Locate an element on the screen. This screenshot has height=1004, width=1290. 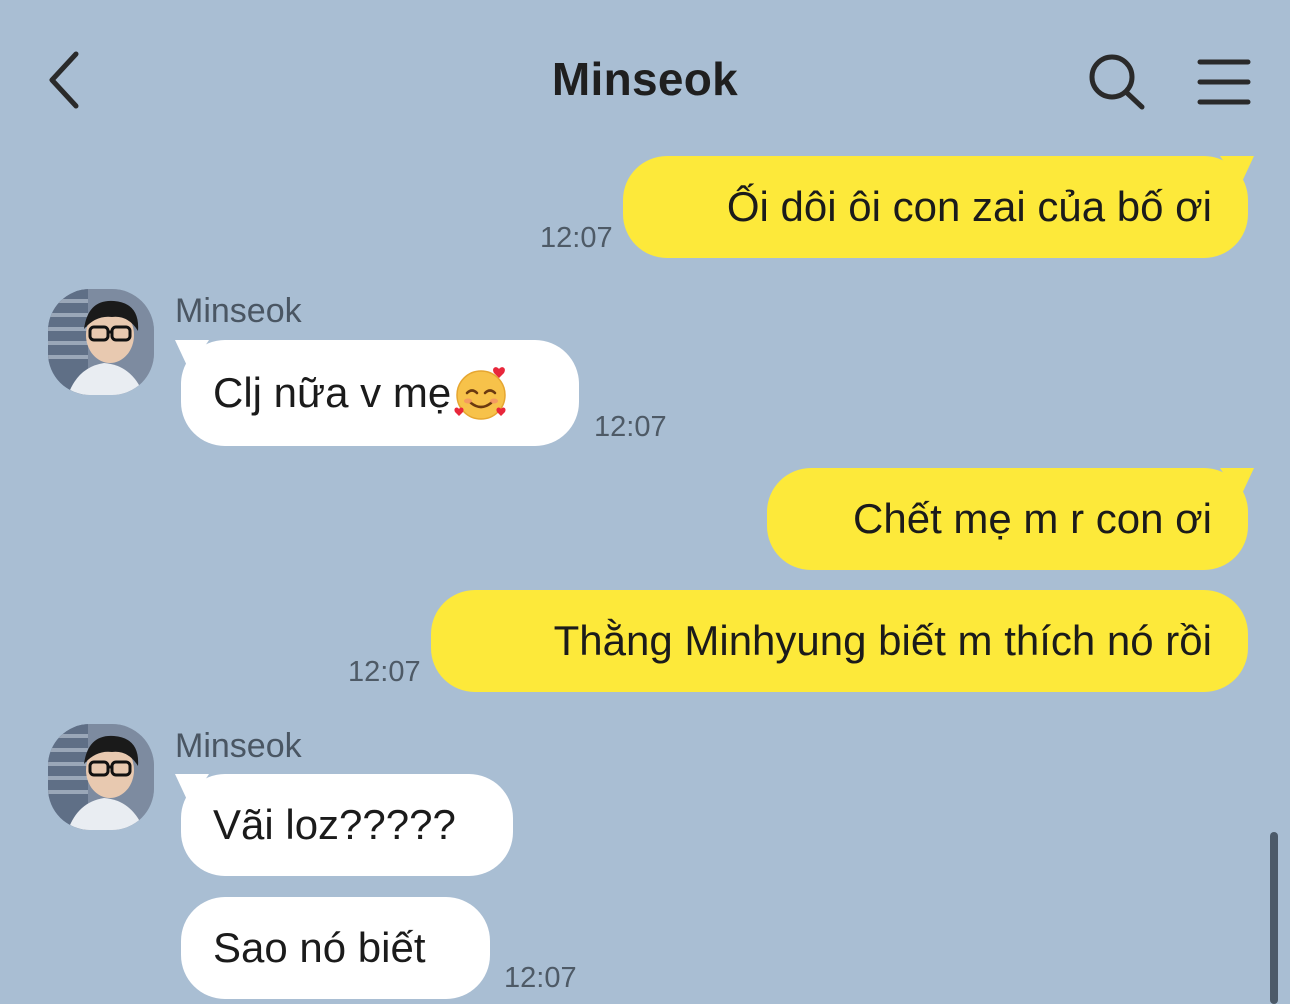
incoming-message-bubble: Sao nó biết is located at coordinates (335, 948).